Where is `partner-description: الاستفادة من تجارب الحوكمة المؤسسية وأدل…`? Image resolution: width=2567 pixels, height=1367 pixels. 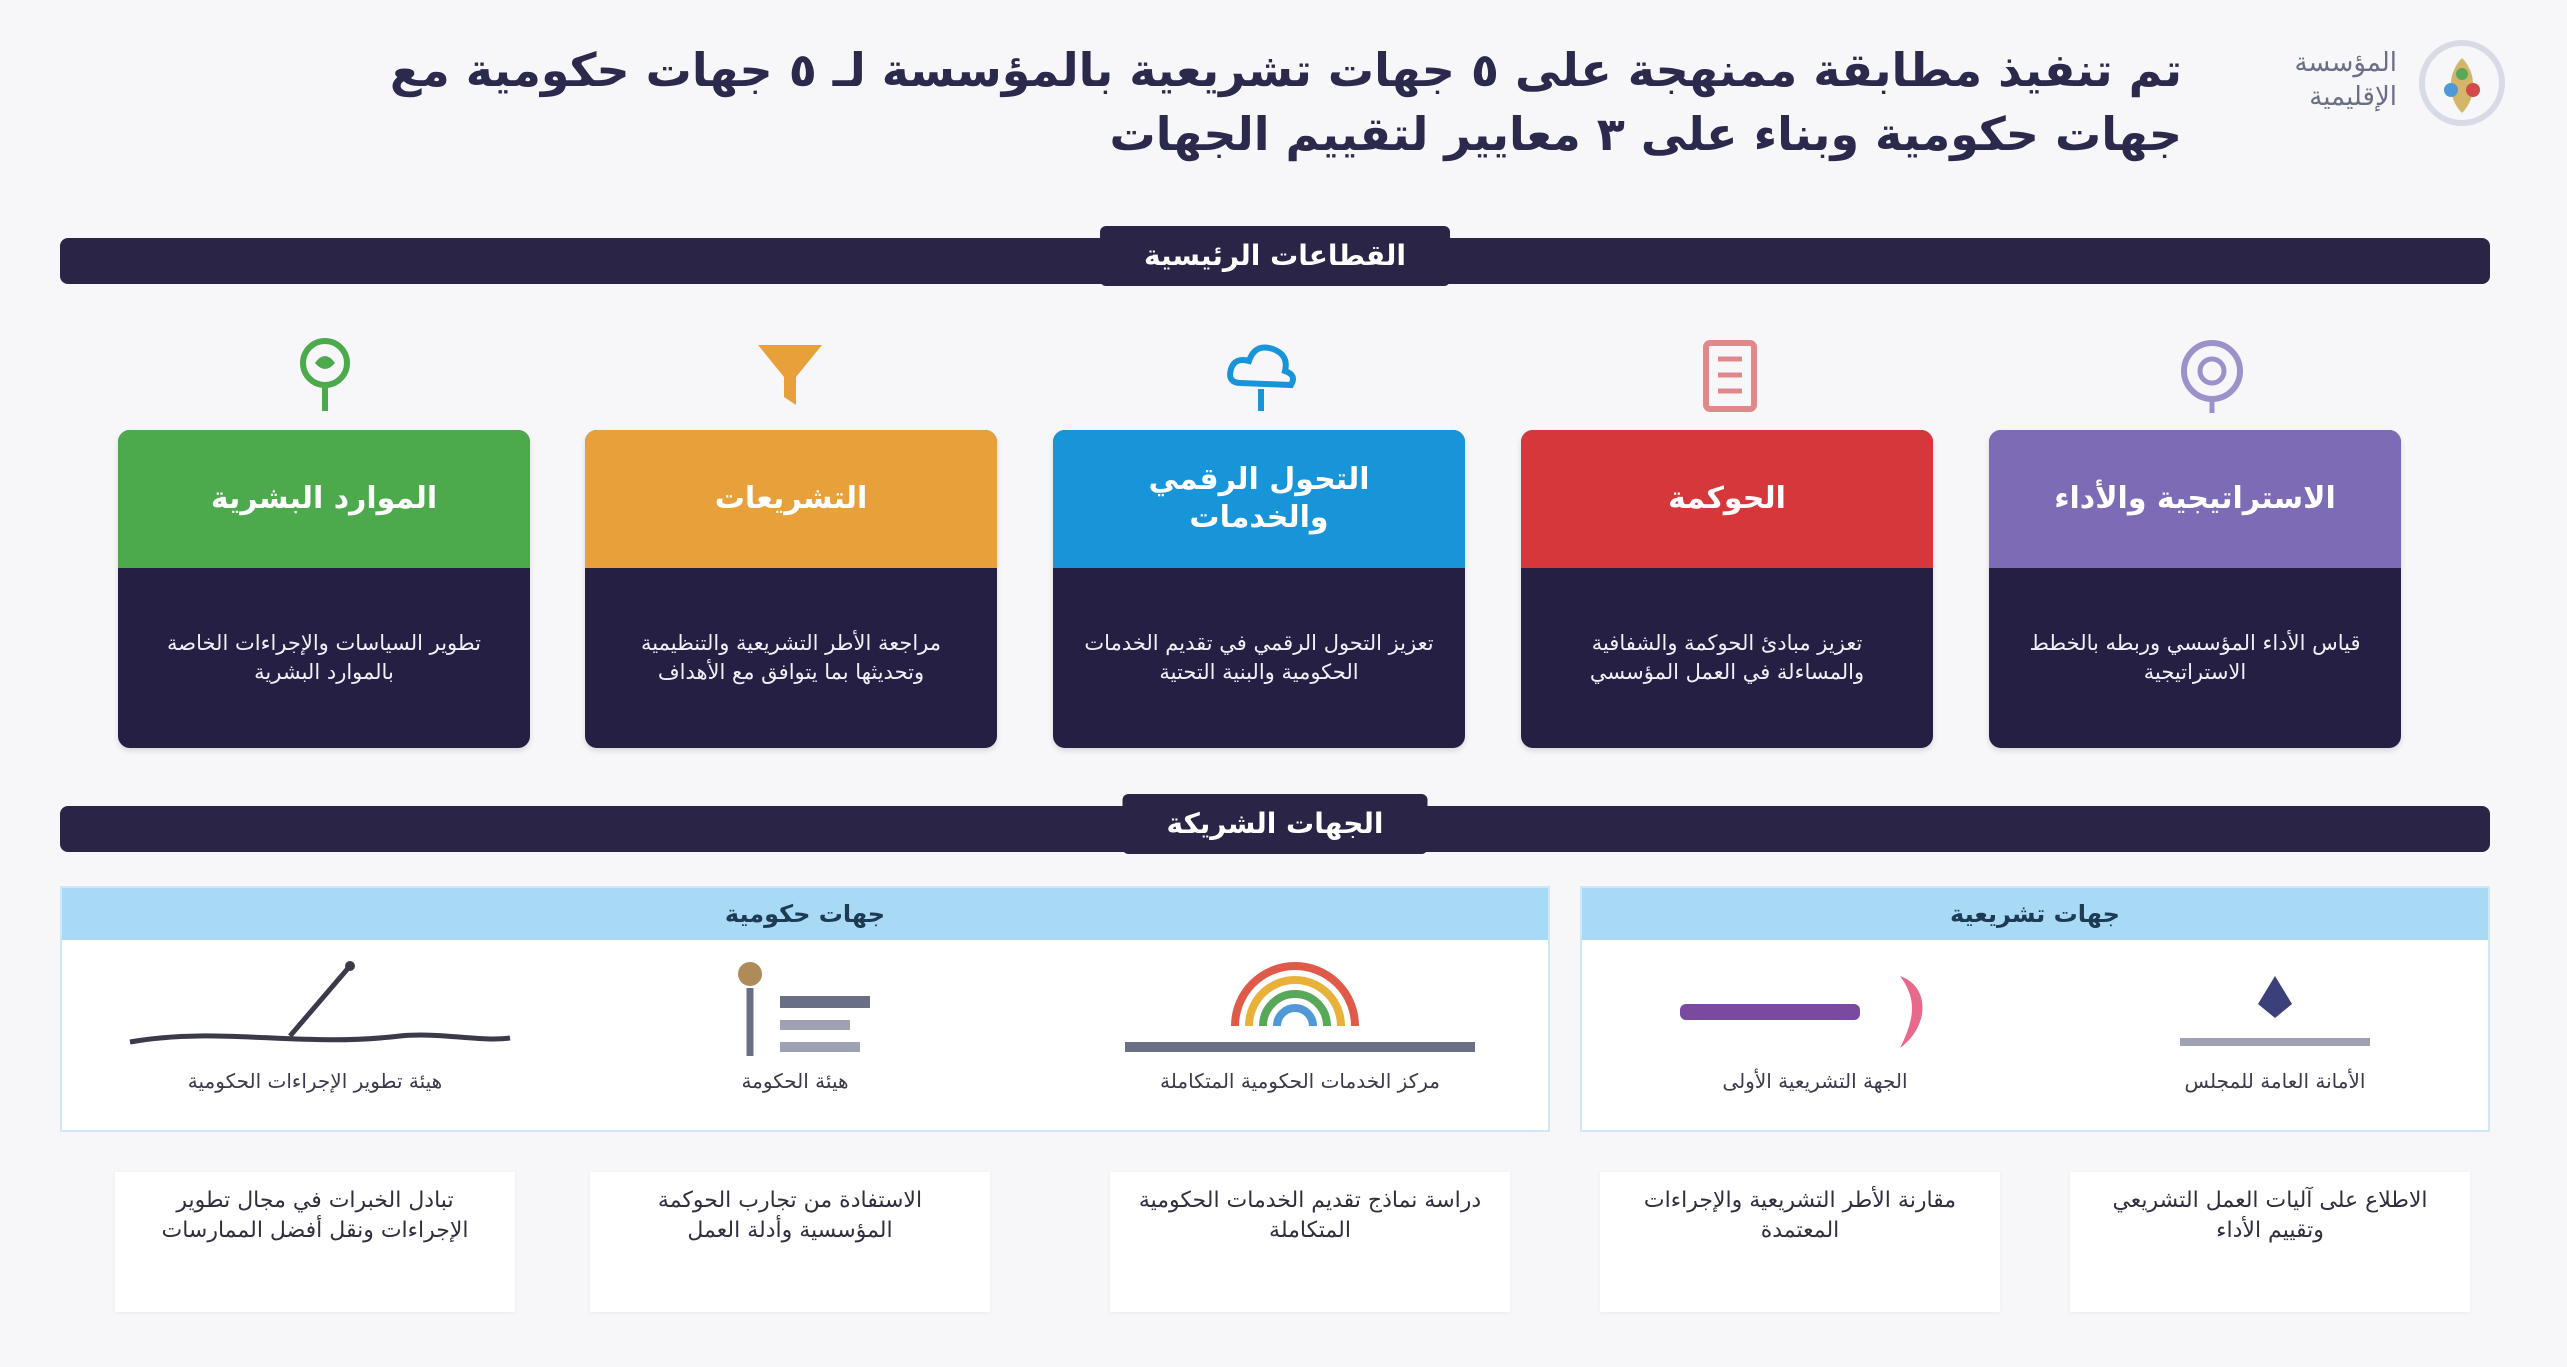 partner-description: الاستفادة من تجارب الحوكمة المؤسسية وأدل… is located at coordinates (790, 1242).